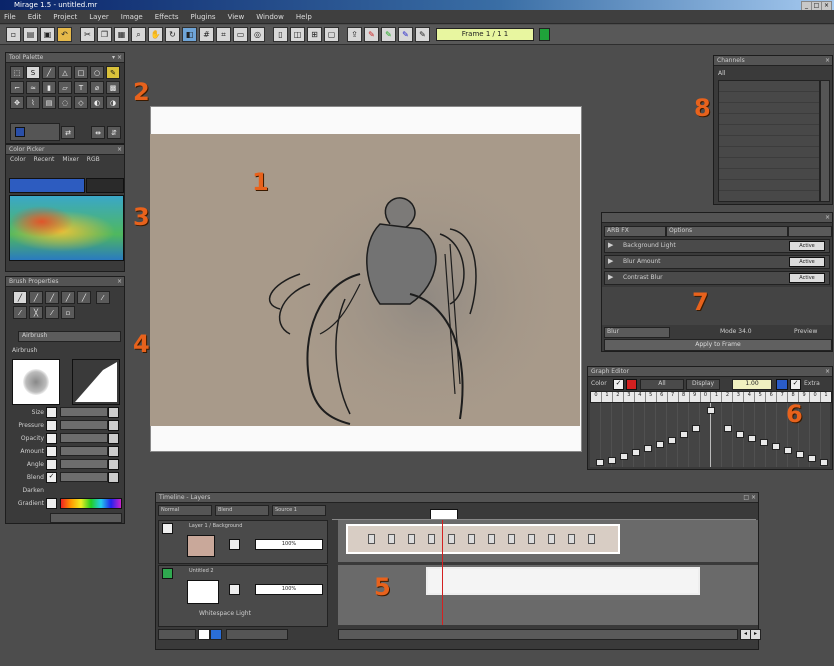 The image size is (834, 666). Describe the element at coordinates (47, 185) in the screenshot. I see `current-color-bar` at that location.